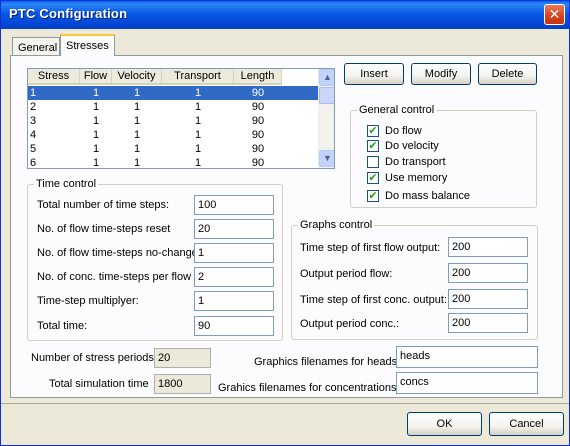 Image resolution: width=570 pixels, height=446 pixels. Describe the element at coordinates (326, 118) in the screenshot. I see `stress-list-scrollbar: ▲ ▼` at that location.